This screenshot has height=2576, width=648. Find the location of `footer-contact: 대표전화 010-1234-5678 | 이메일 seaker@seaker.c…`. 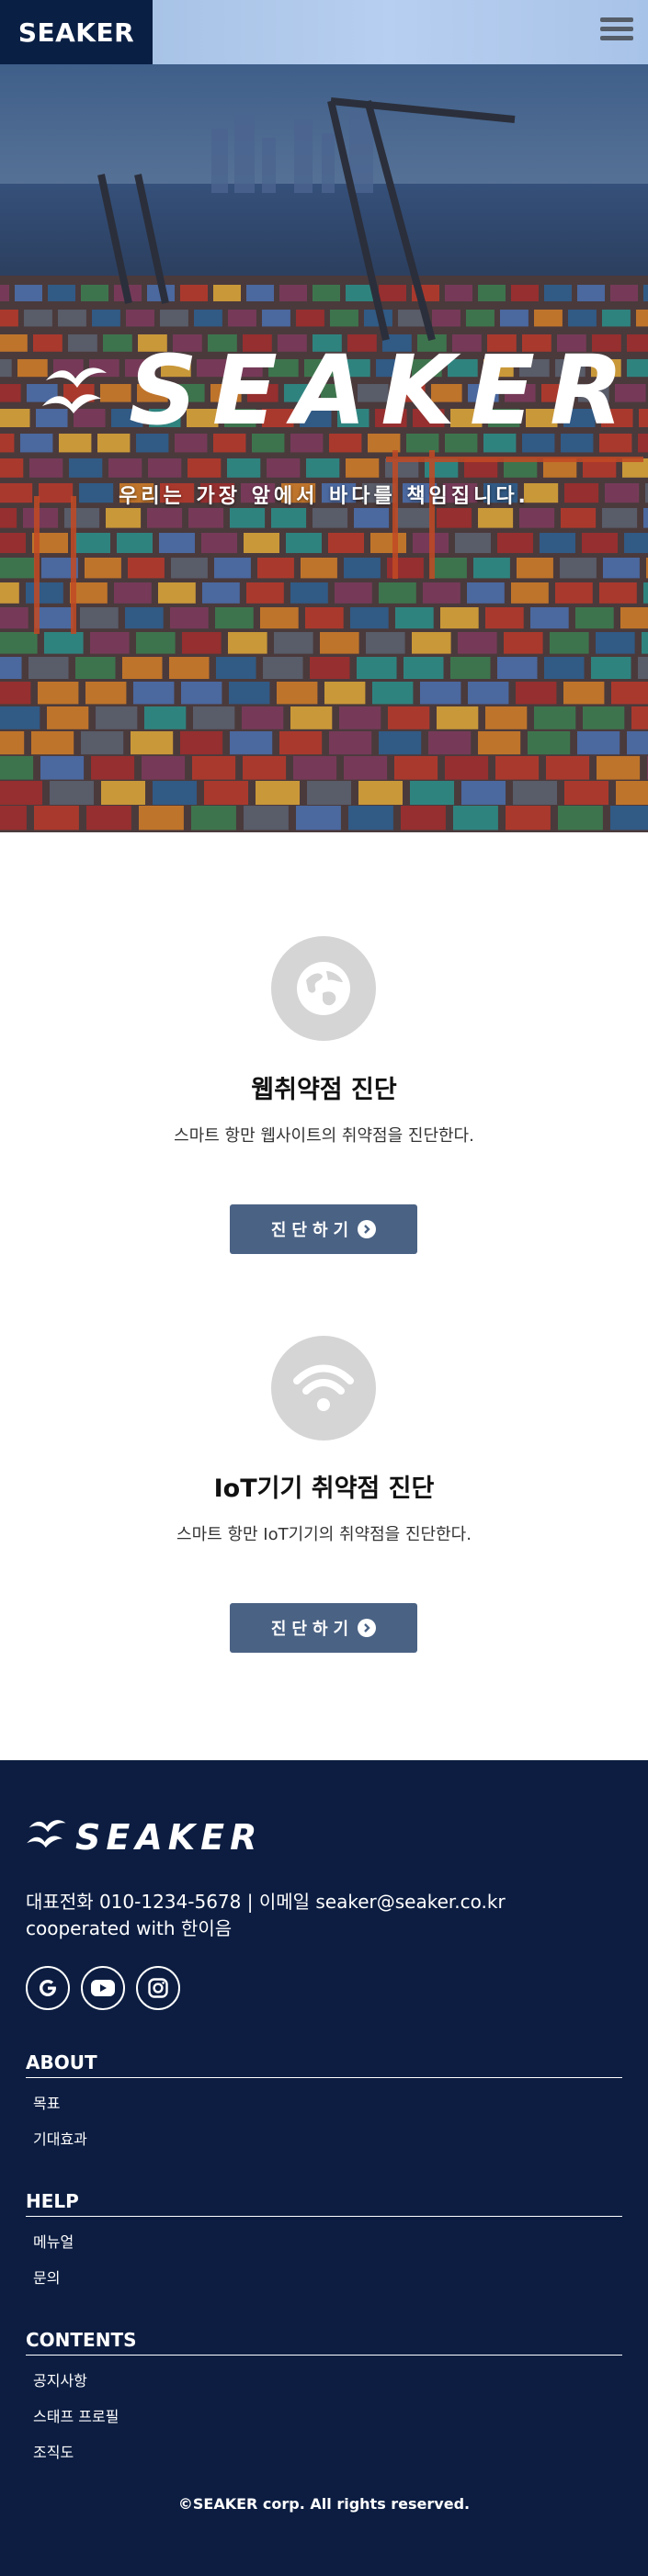

footer-contact: 대표전화 010-1234-5678 | 이메일 seaker@seaker.c… is located at coordinates (266, 1915).